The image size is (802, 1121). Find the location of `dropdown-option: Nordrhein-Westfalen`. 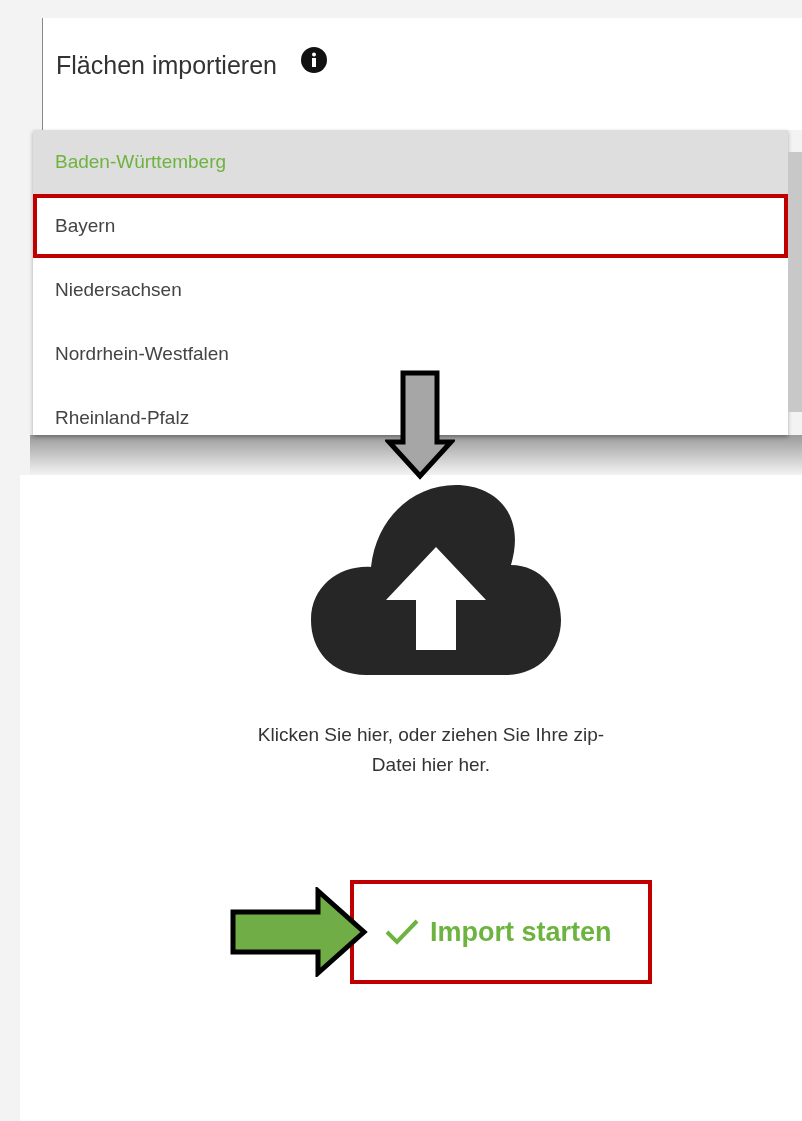

dropdown-option: Nordrhein-Westfalen is located at coordinates (410, 354).